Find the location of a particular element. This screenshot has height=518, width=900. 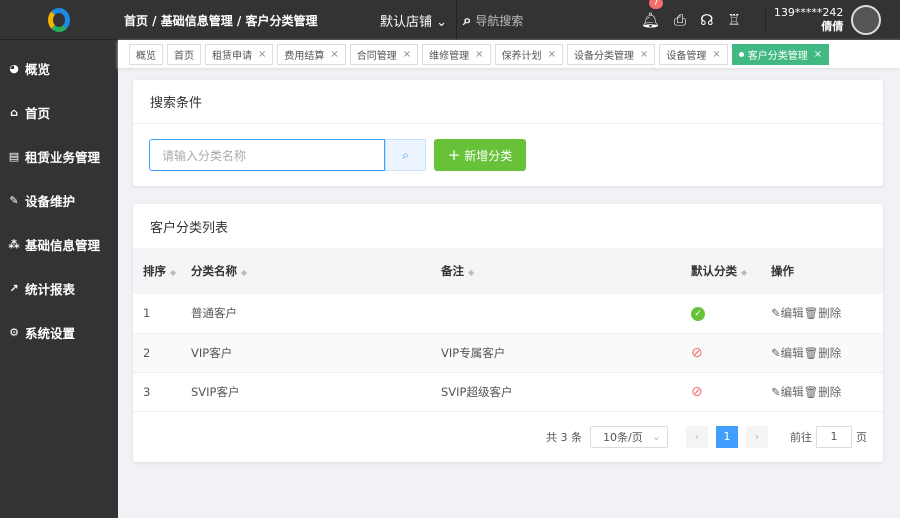

sidebar-item-settings: ⚙ 系统设置 is located at coordinates (59, 332).